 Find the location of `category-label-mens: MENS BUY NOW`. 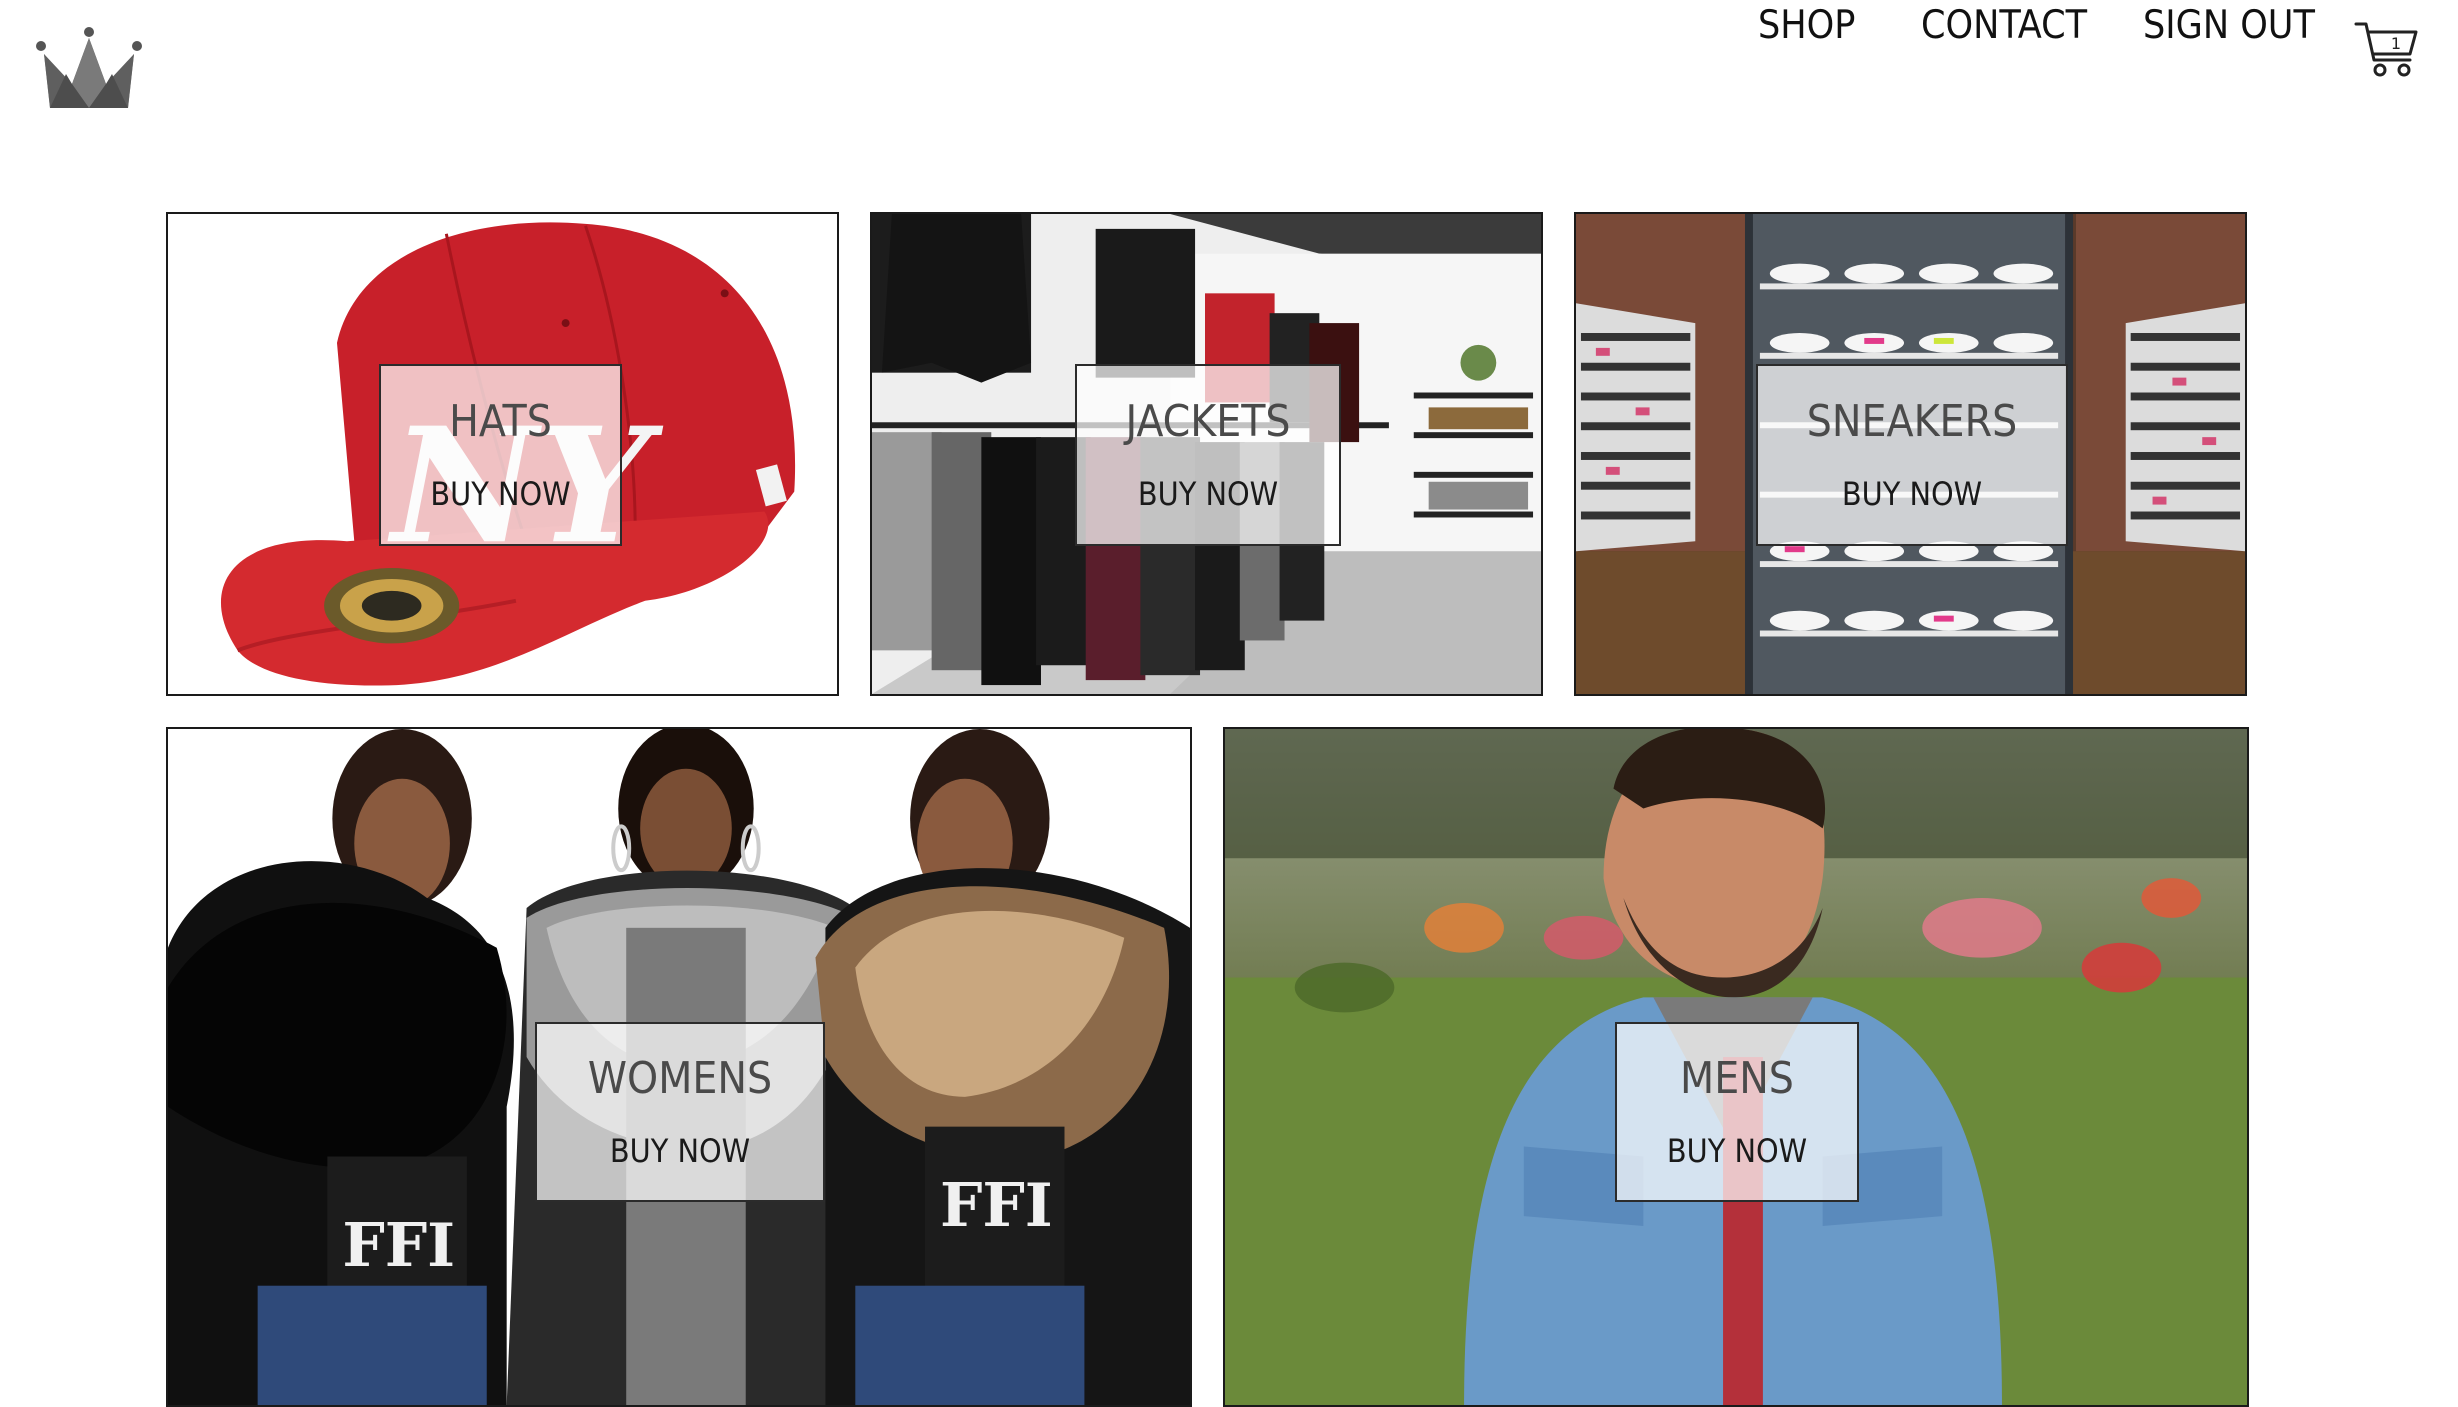

category-label-mens: MENS BUY NOW is located at coordinates (1737, 1112).